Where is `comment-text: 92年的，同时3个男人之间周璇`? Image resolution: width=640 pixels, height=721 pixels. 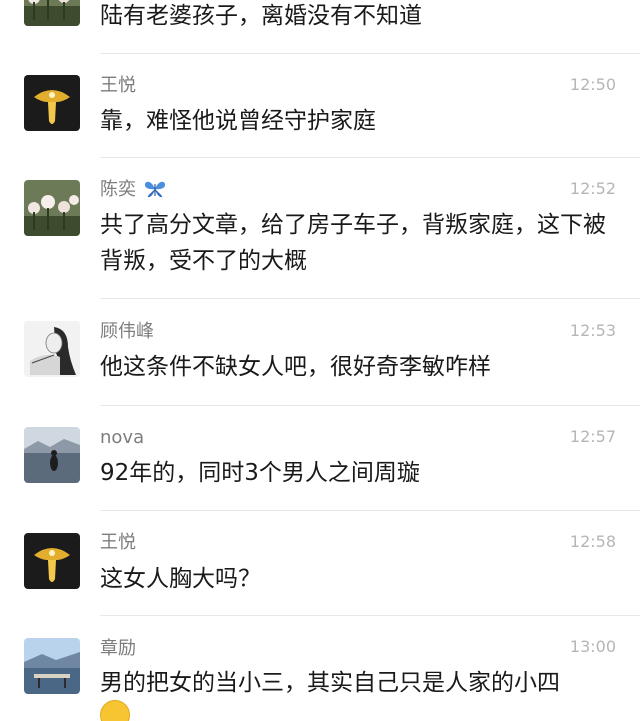
comment-text: 92年的，同时3个男人之间周璇 is located at coordinates (260, 473).